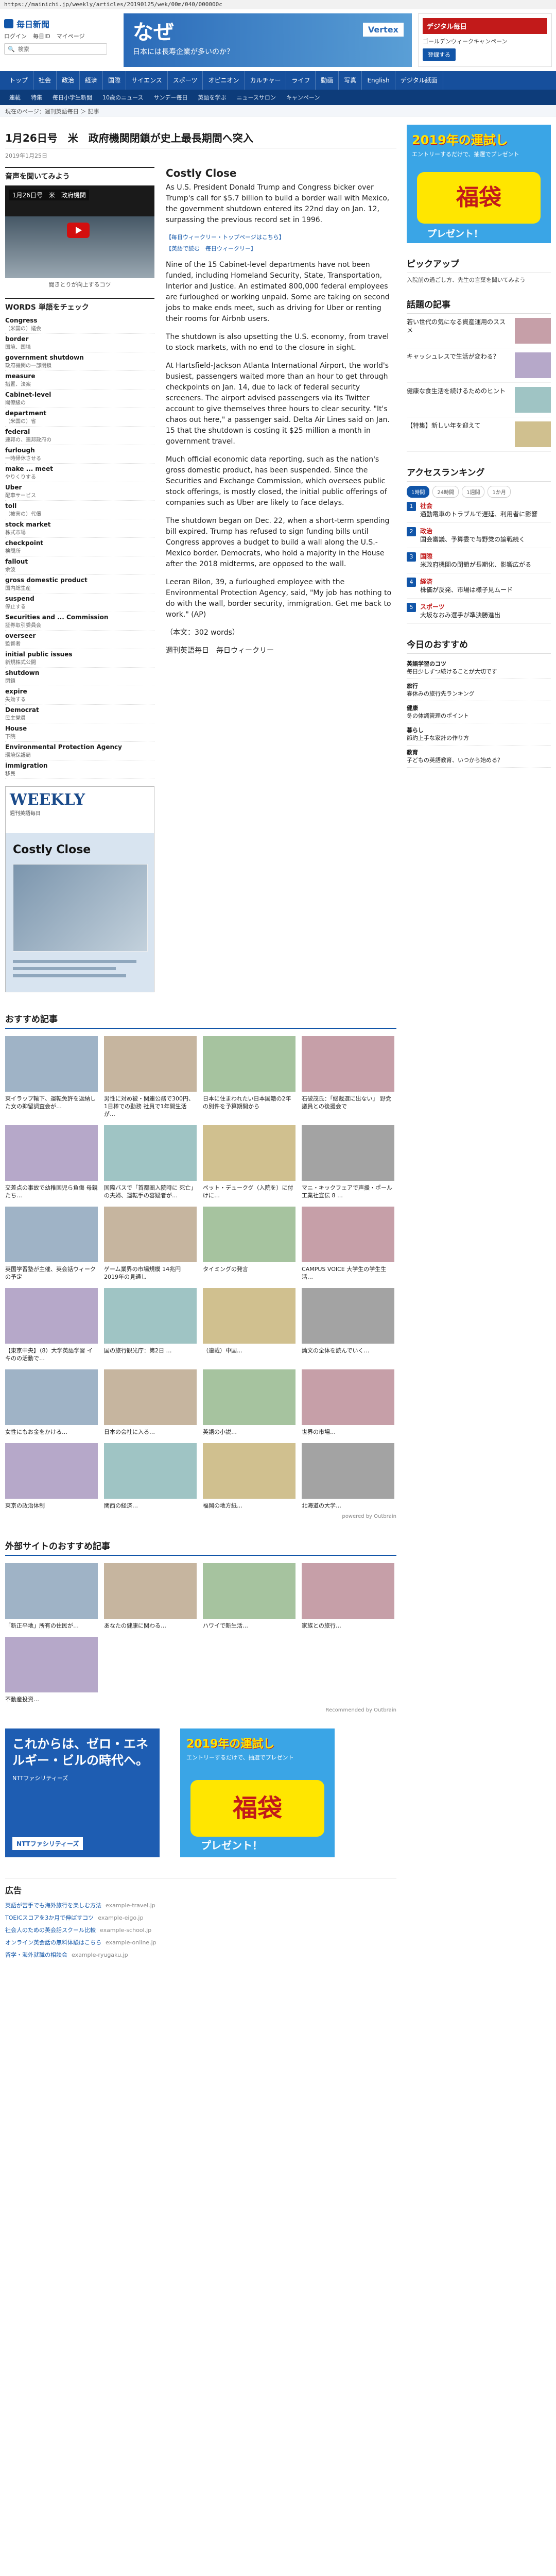 The image size is (556, 2576). I want to click on ranking-item: 4 経済 株価が反発、市場は様子見ムード, so click(479, 586).